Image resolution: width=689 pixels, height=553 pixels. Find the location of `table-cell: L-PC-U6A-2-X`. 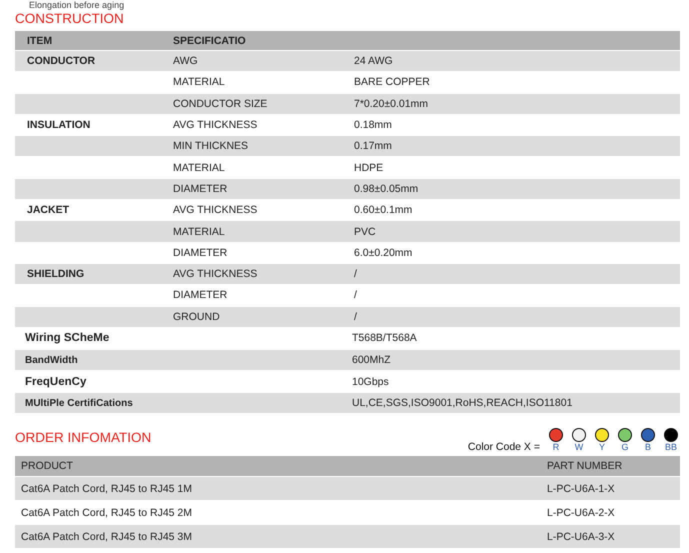

table-cell: L-PC-U6A-2-X is located at coordinates (581, 512).